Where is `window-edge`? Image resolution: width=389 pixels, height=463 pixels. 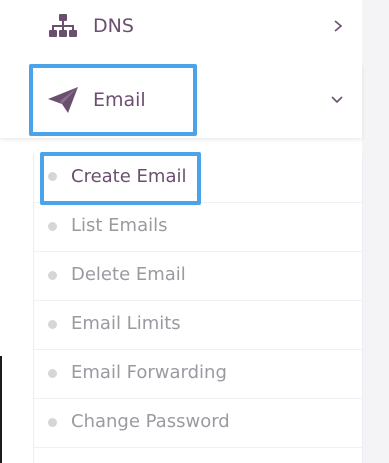
window-edge is located at coordinates (1, 409).